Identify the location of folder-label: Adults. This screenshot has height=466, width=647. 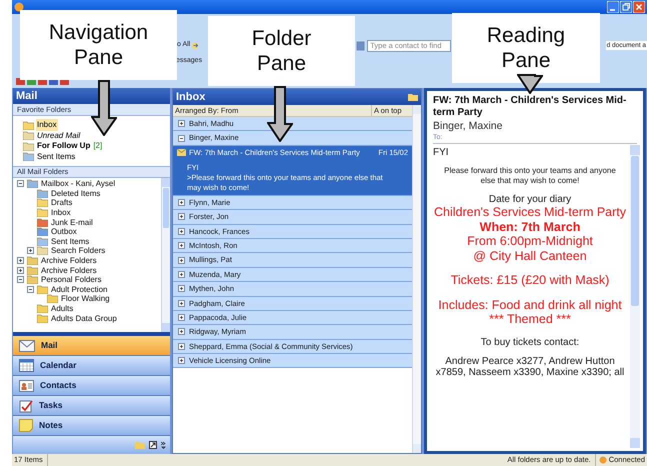
(62, 309).